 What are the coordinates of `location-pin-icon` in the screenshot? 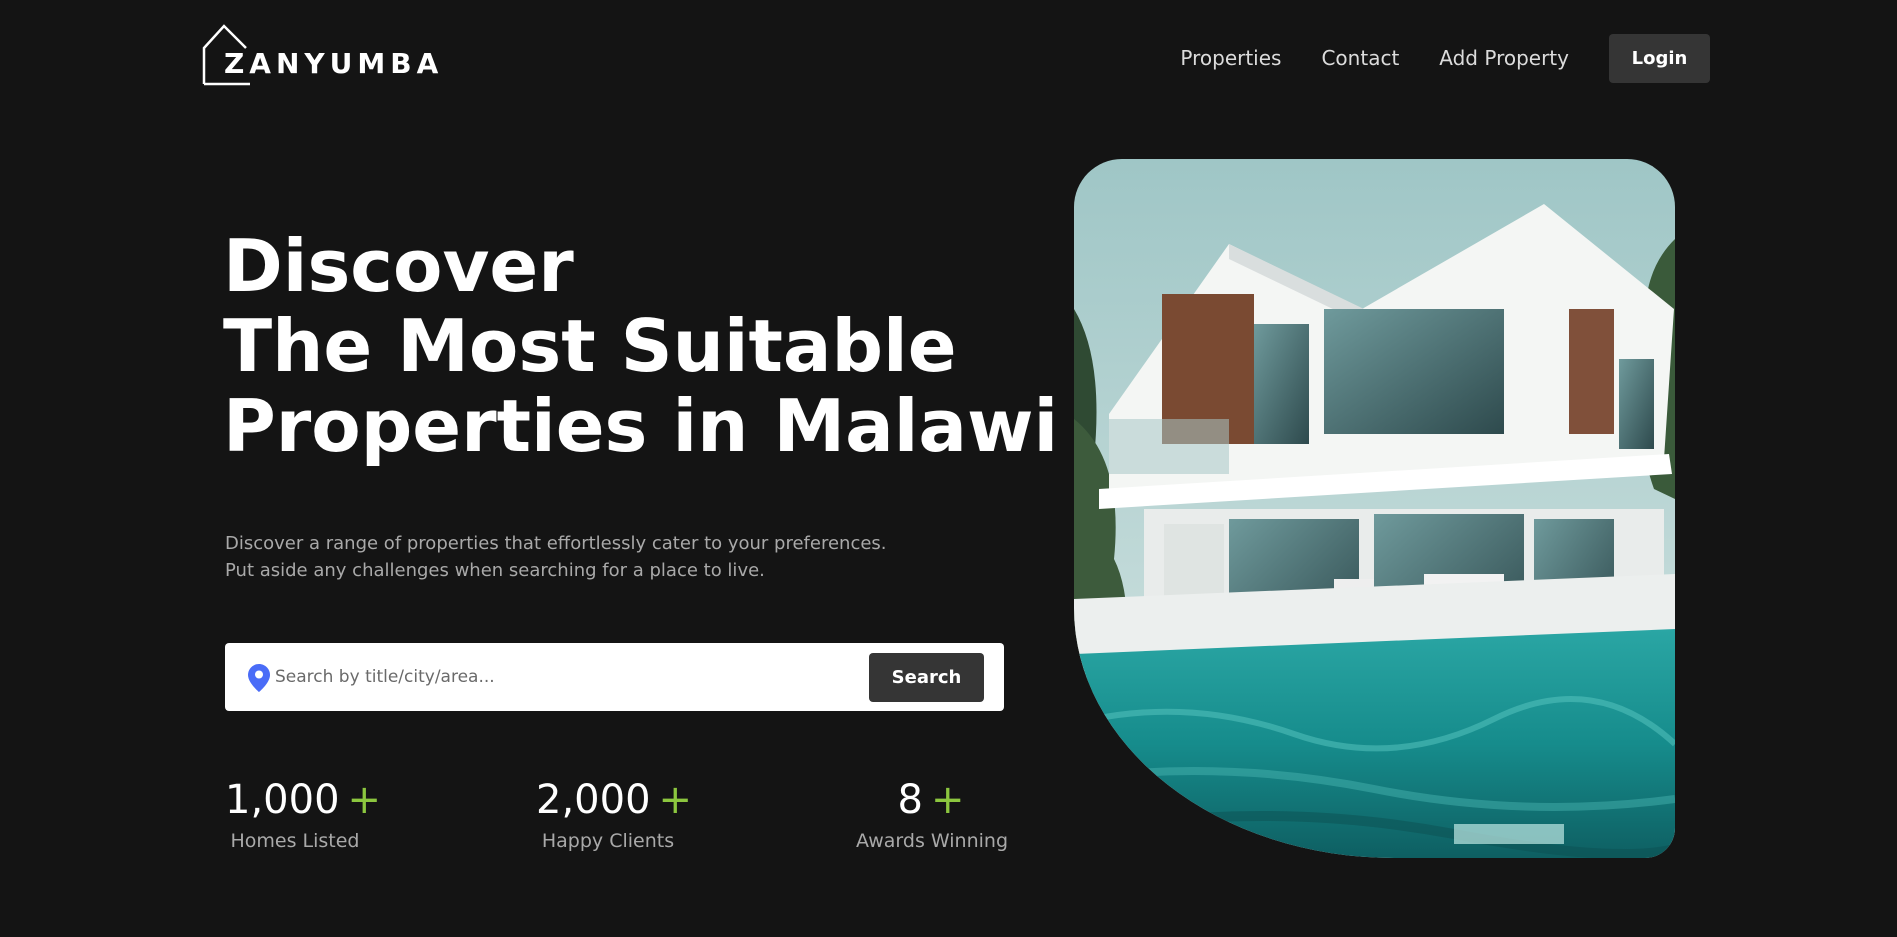 It's located at (259, 678).